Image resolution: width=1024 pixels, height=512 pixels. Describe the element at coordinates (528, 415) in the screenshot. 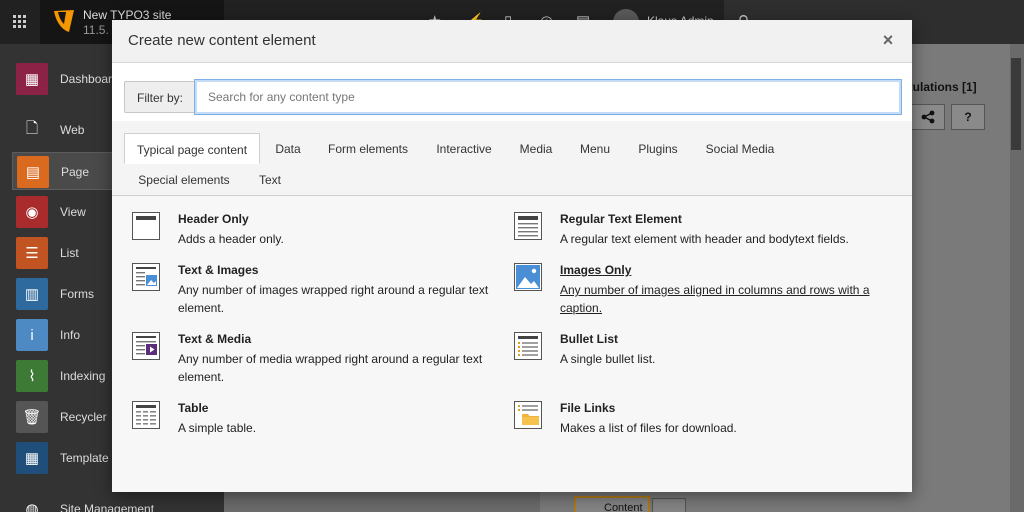

I see `file-links-icon` at that location.